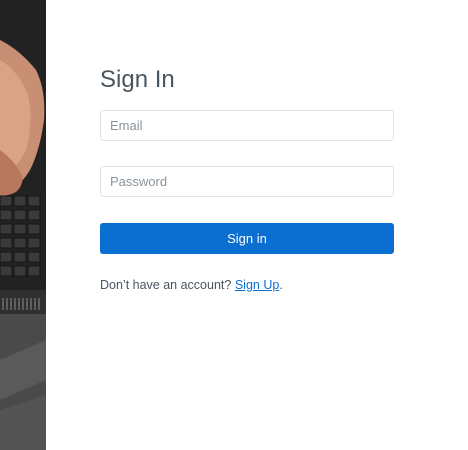 This screenshot has width=468, height=450. What do you see at coordinates (247, 238) in the screenshot?
I see `signin-button: Sign in` at bounding box center [247, 238].